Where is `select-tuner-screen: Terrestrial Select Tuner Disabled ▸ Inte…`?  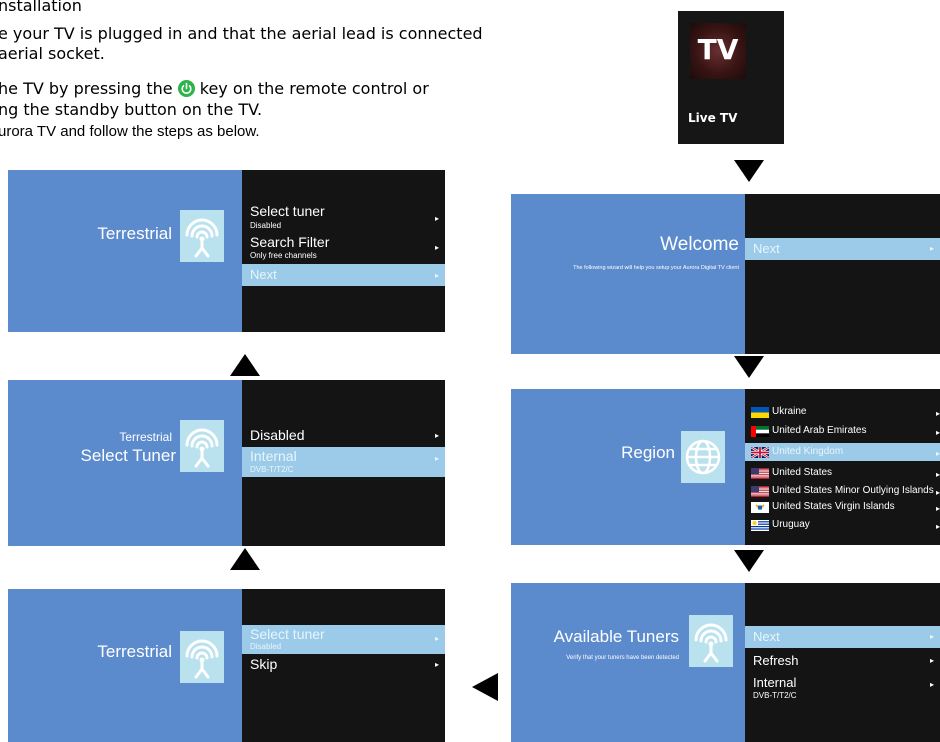 select-tuner-screen: Terrestrial Select Tuner Disabled ▸ Inte… is located at coordinates (226, 463).